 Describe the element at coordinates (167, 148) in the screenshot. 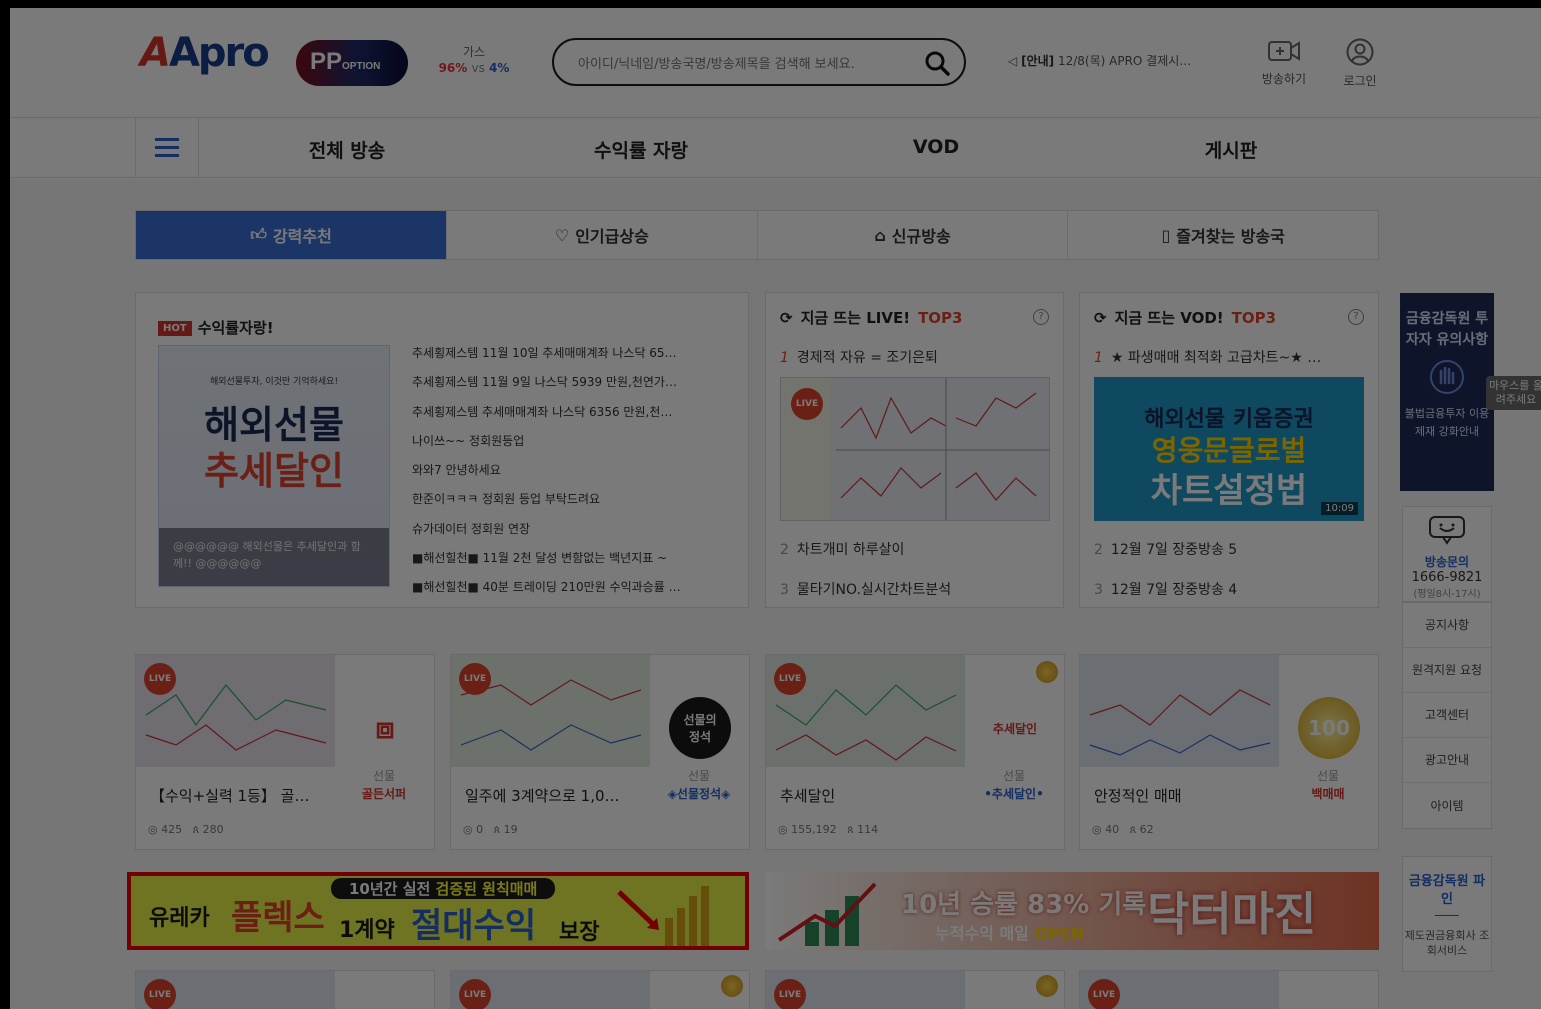

I see `menu-icon` at that location.